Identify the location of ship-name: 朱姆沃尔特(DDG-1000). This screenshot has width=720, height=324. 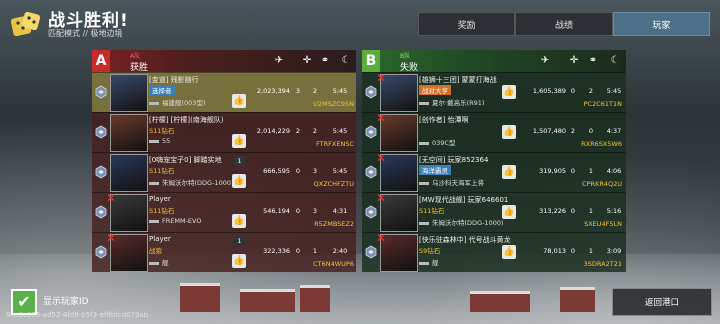
(461, 222).